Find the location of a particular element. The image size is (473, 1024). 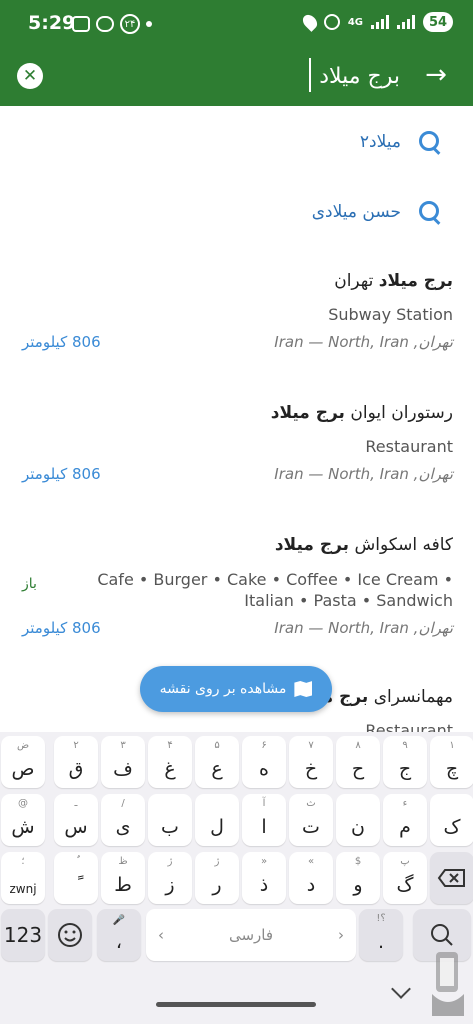

key: @ ش is located at coordinates (23, 820).